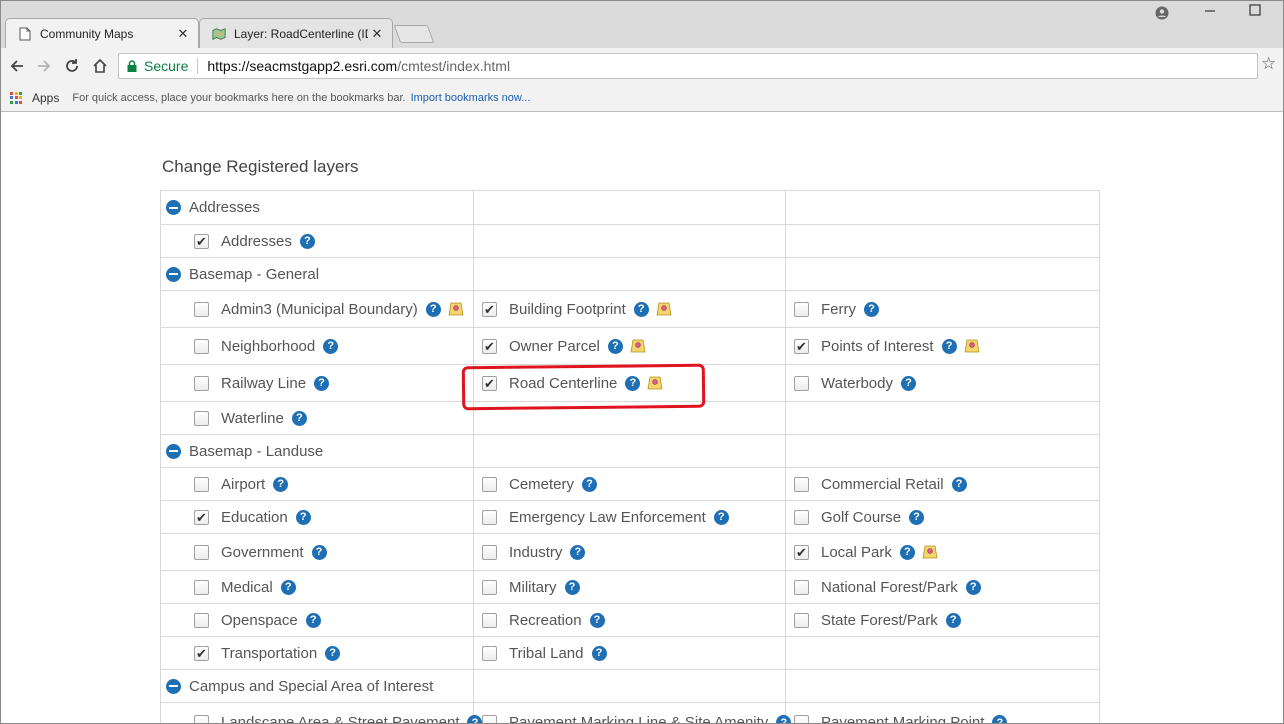  What do you see at coordinates (942, 484) in the screenshot?
I see `layer-item-commercial-retail: Commercial Retail?` at bounding box center [942, 484].